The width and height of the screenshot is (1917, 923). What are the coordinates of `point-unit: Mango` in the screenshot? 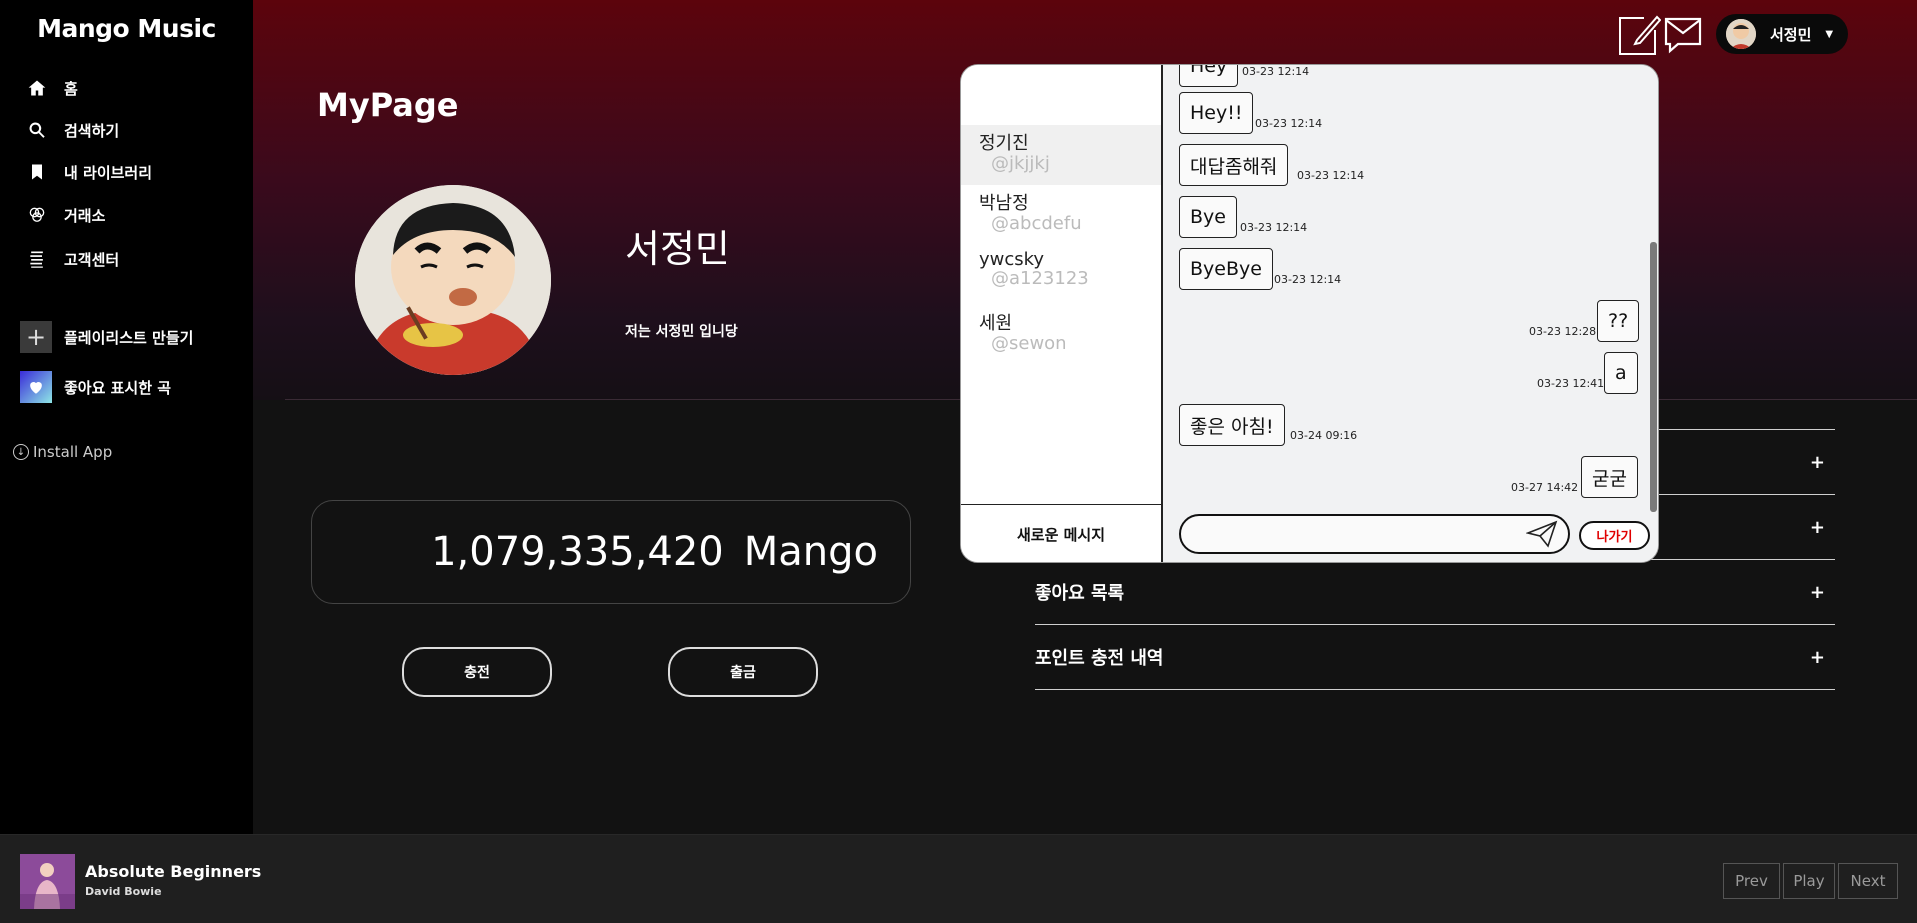 It's located at (810, 552).